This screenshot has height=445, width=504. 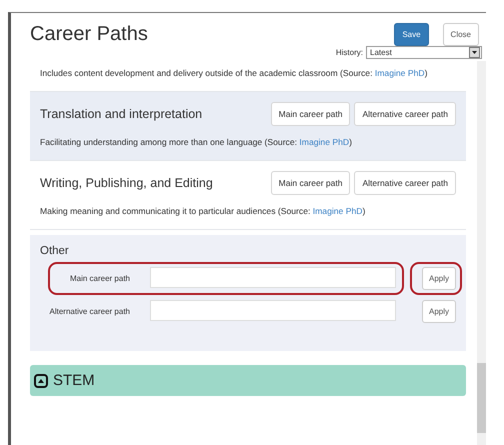 What do you see at coordinates (203, 211) in the screenshot?
I see `career-description: Making meaning and communicating it to particular audiences (Source: Imagine PhD)` at bounding box center [203, 211].